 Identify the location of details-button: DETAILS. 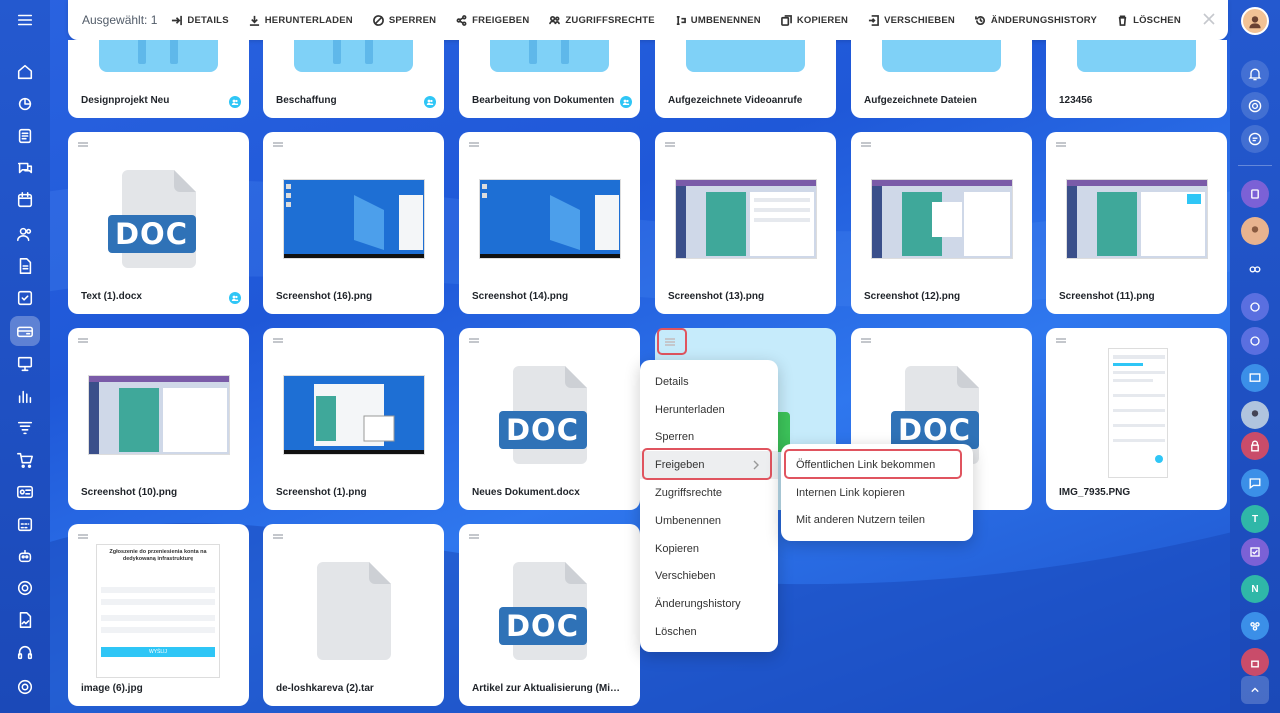
(200, 20).